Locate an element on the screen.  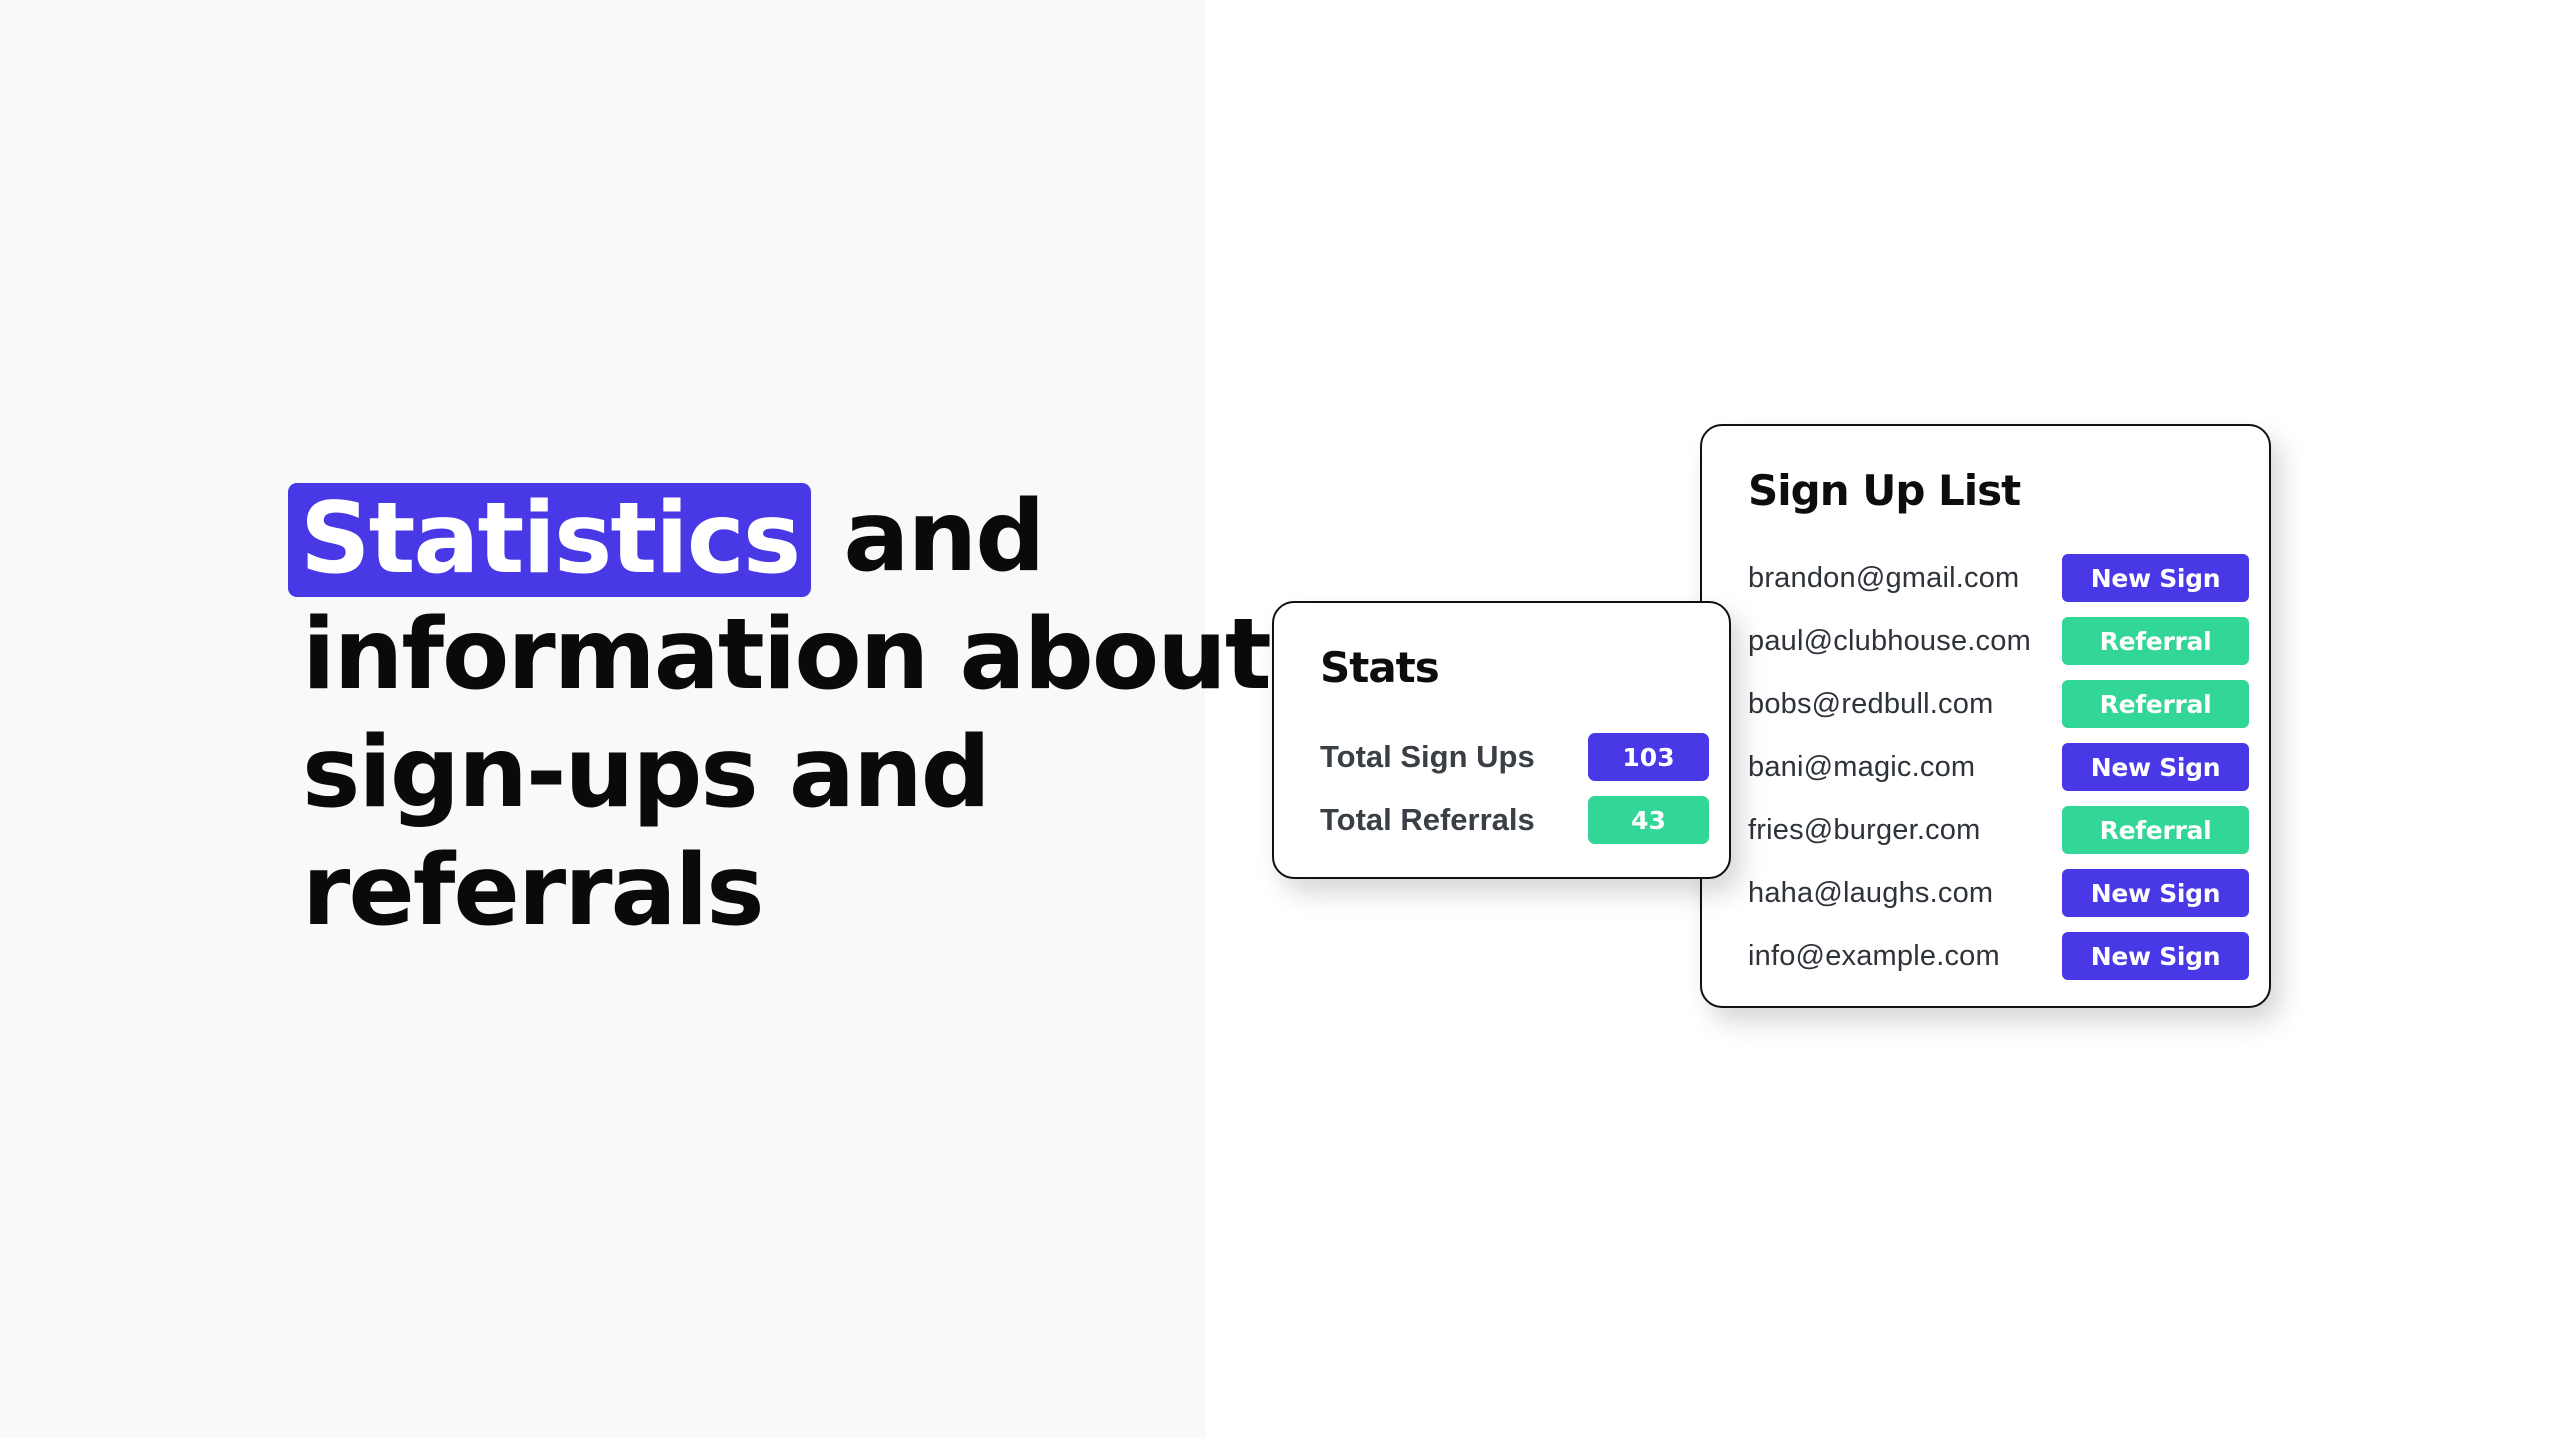
email: bani@magic.com is located at coordinates (1862, 766).